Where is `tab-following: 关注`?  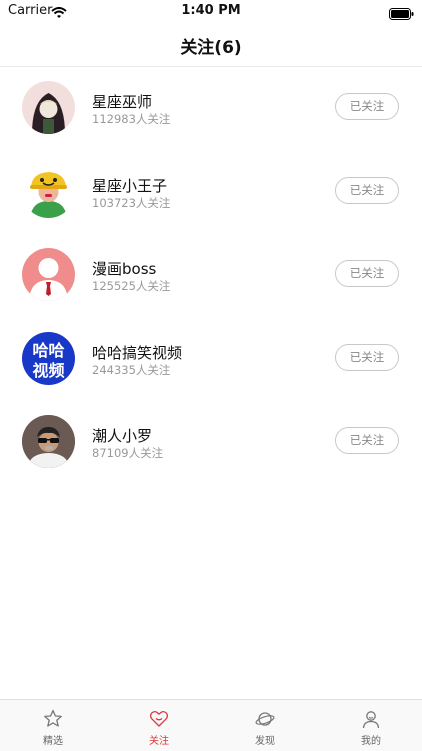
tab-following: 关注 is located at coordinates (159, 725).